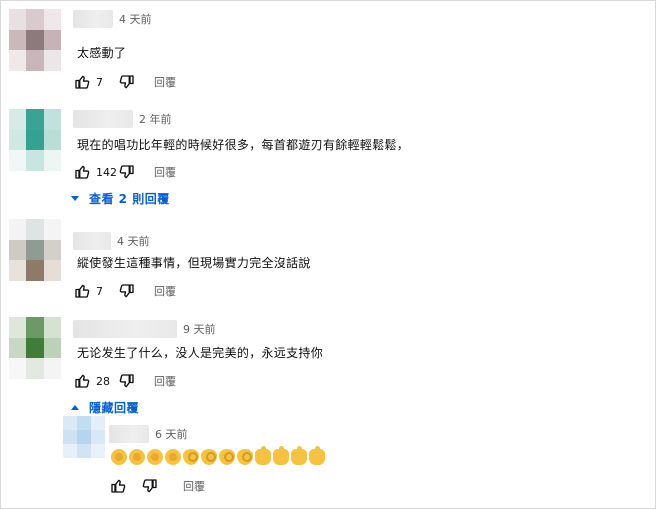 The width and height of the screenshot is (656, 509). I want to click on comment-header: 6 天前, so click(148, 434).